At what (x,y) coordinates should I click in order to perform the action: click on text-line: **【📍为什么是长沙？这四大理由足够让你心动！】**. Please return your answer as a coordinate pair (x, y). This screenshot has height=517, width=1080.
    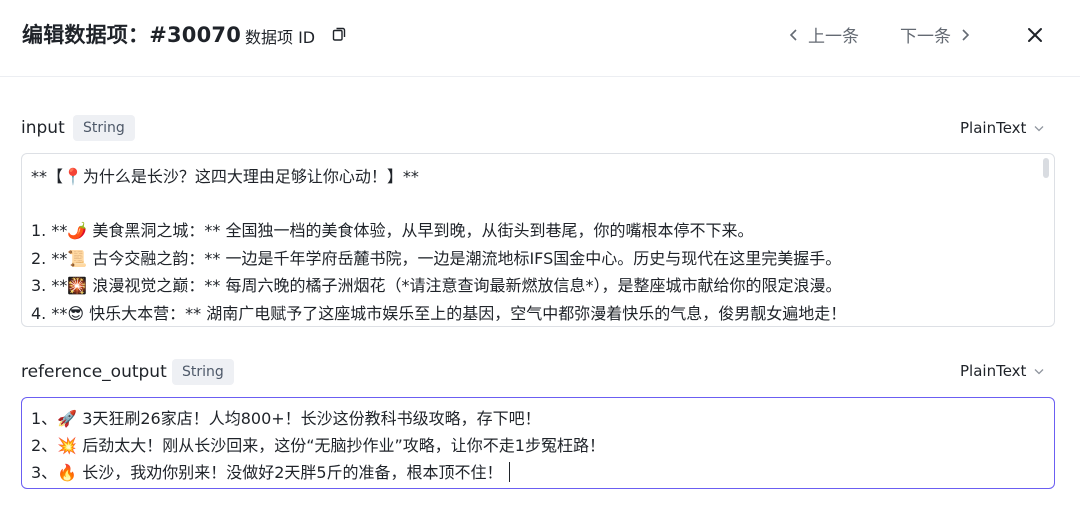
    Looking at the image, I should click on (225, 176).